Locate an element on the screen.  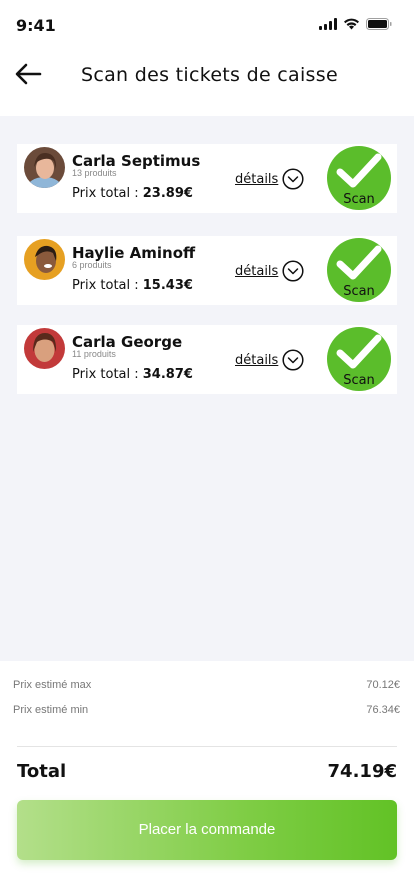
price-value: 15.43€ is located at coordinates (167, 285).